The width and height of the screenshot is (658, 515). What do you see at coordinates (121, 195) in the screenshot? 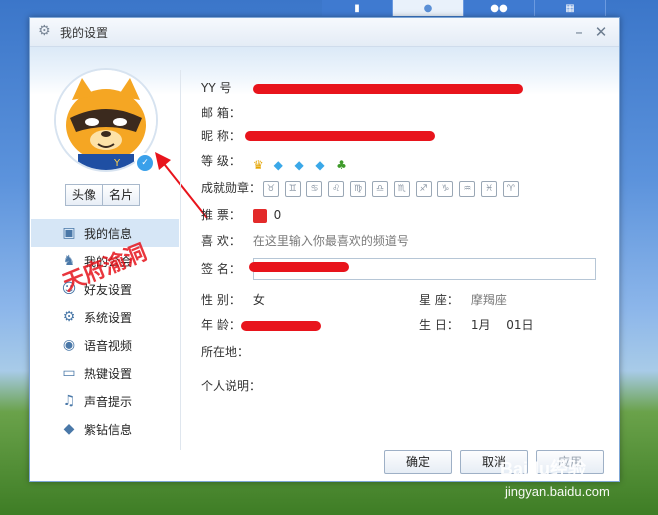
I see `card-tab-button: 名片` at bounding box center [121, 195].